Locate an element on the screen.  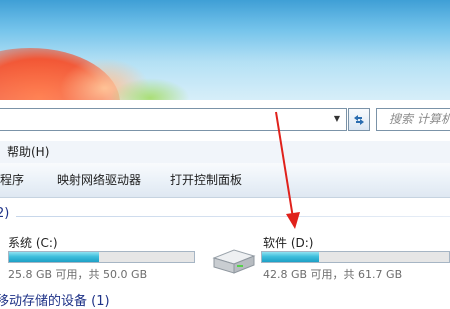
drive-d-name: 软件 (D:) is located at coordinates (288, 243).